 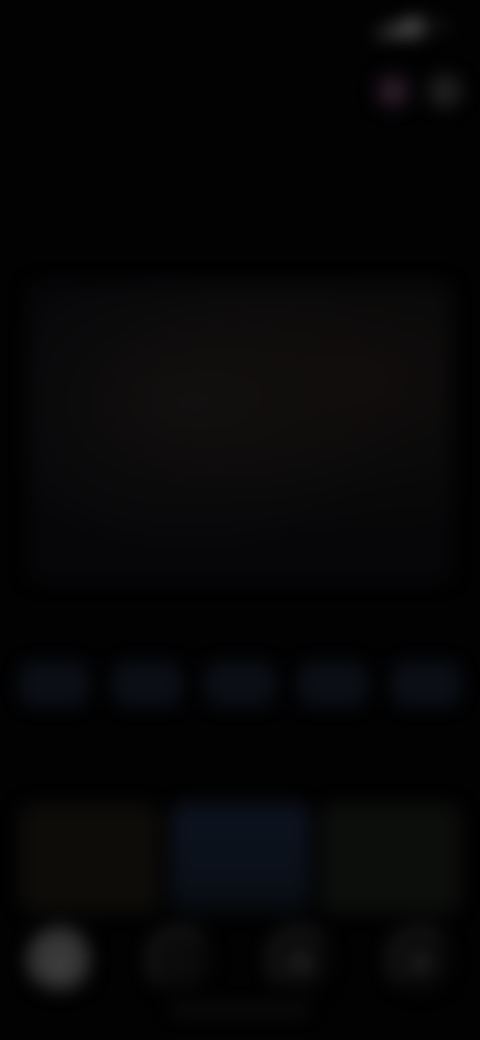 What do you see at coordinates (240, 960) in the screenshot?
I see `bottom-navigation: ⌂ ⌕ ▣ ◉` at bounding box center [240, 960].